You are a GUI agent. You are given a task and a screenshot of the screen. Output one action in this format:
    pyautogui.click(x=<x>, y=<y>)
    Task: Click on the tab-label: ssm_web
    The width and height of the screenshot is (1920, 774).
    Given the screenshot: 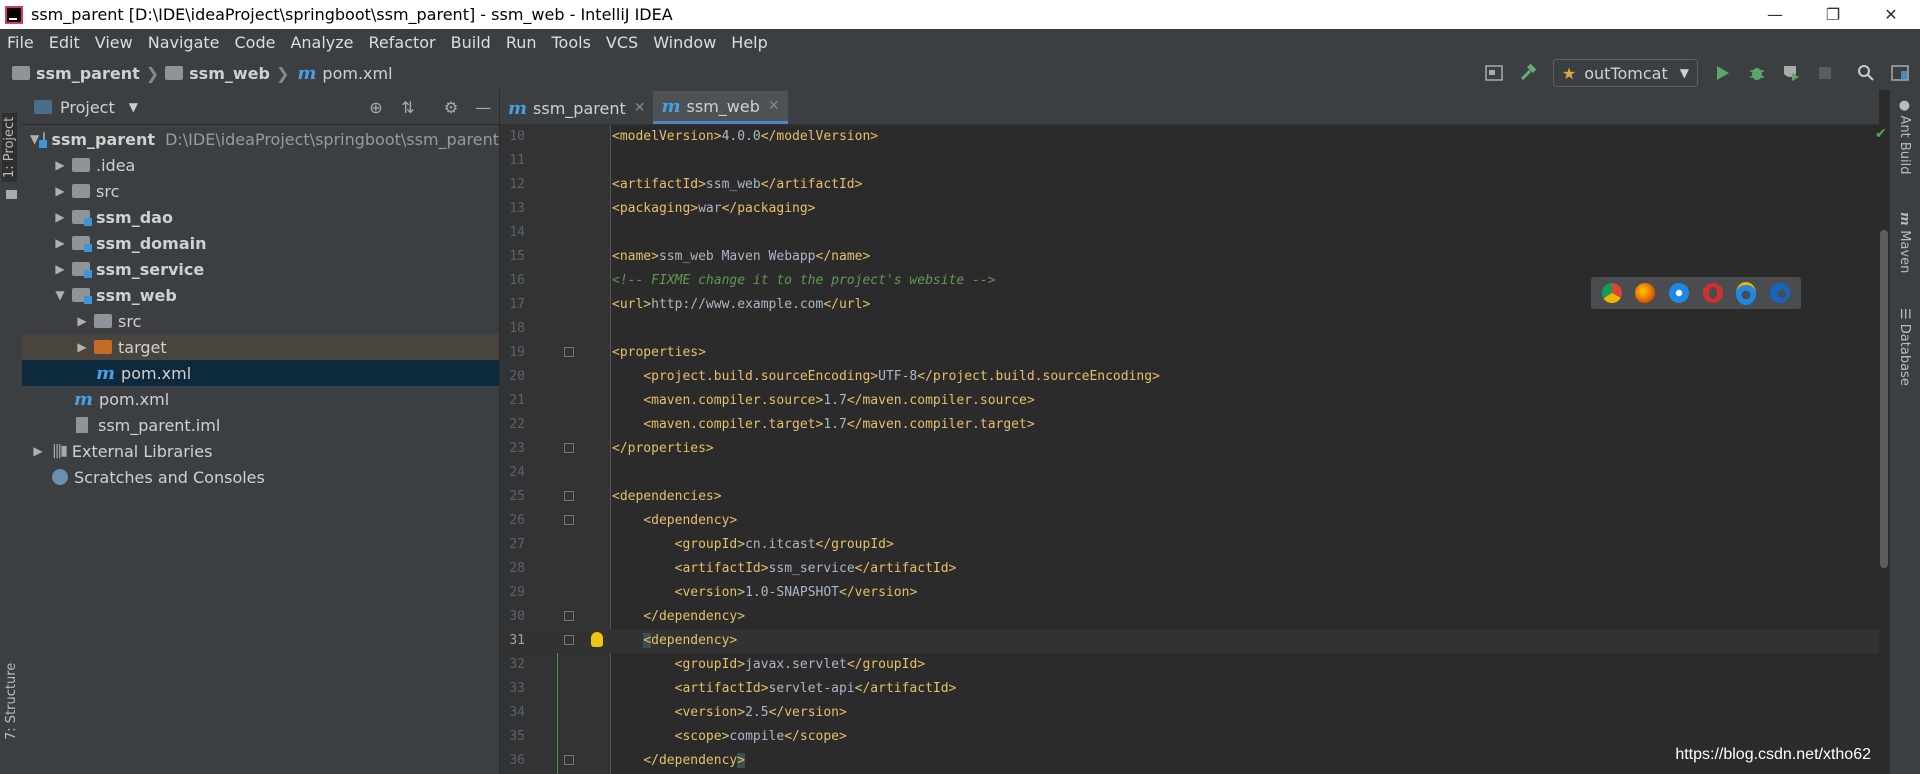 What is the action you would take?
    pyautogui.click(x=723, y=106)
    